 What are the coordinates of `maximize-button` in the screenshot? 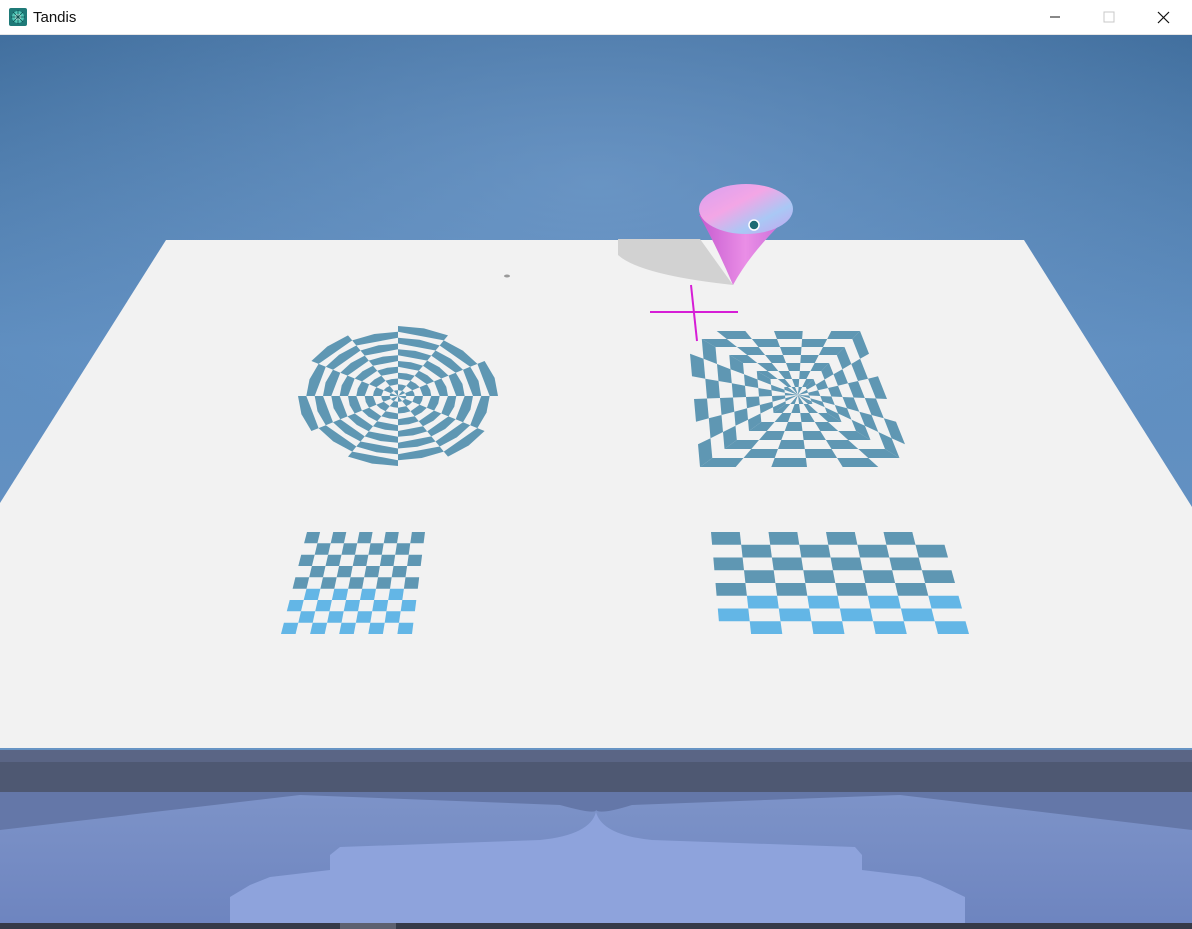 It's located at (1109, 17).